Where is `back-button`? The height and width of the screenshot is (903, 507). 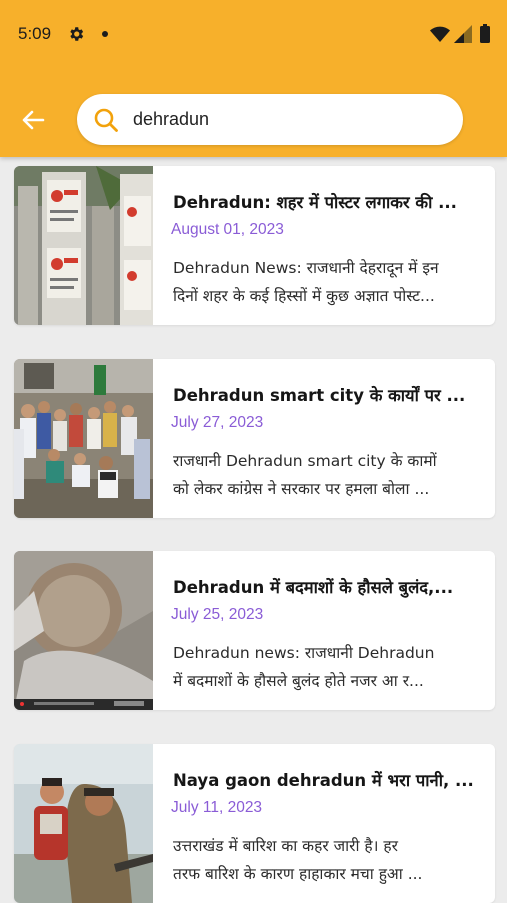
back-button is located at coordinates (33, 120).